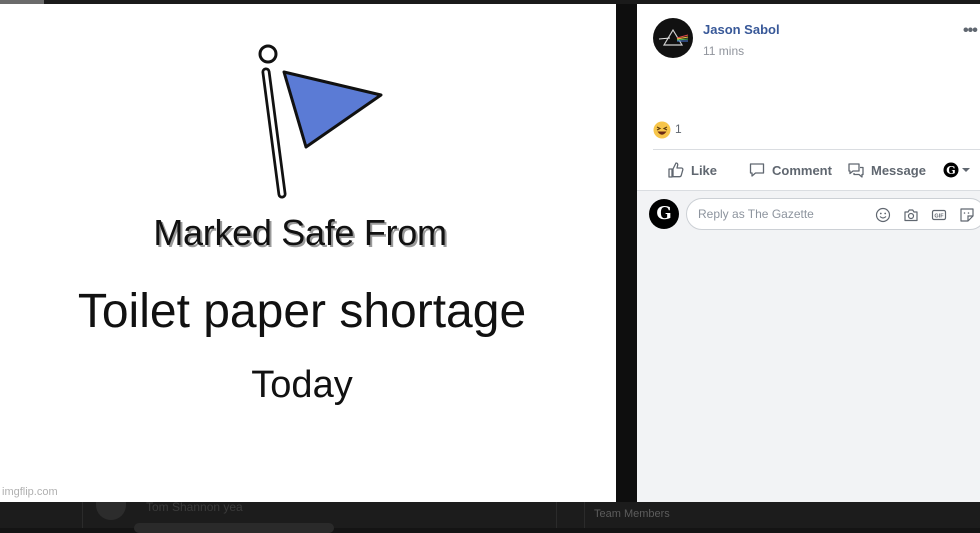 The height and width of the screenshot is (533, 980). Describe the element at coordinates (956, 170) in the screenshot. I see `gazette-chevron-down-icon: G` at that location.